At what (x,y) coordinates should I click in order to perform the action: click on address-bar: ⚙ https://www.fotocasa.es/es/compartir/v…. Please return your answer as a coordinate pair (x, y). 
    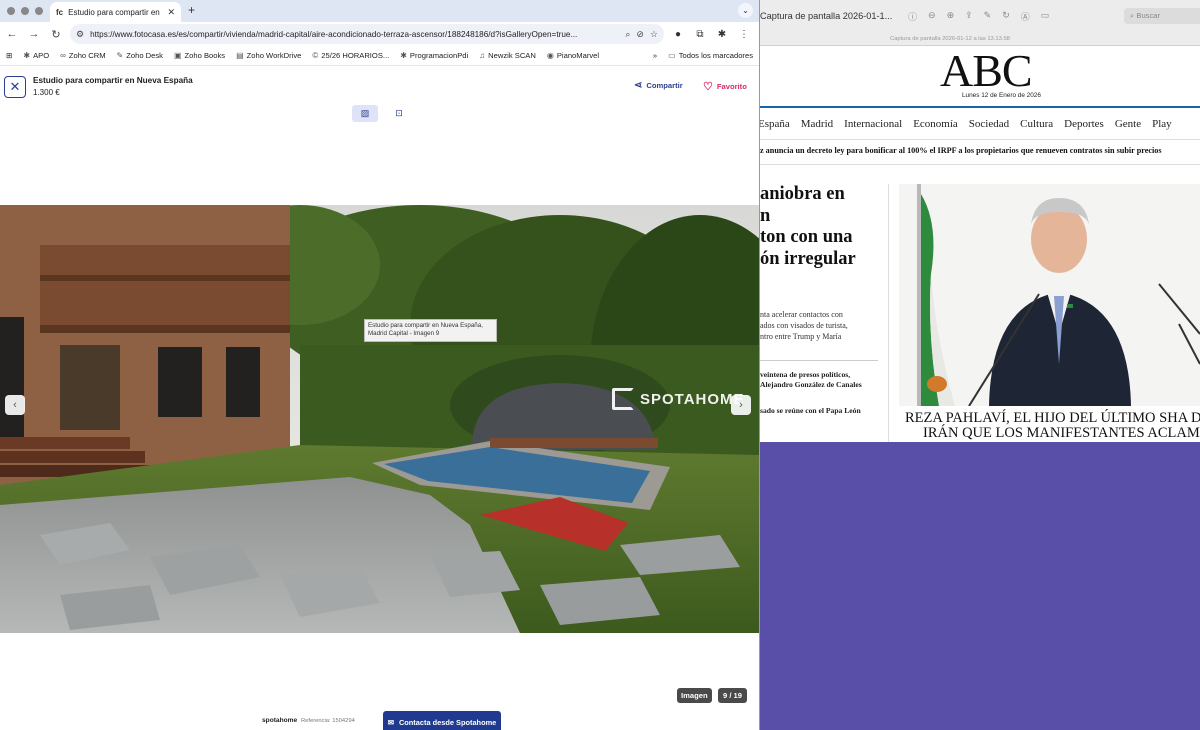
    Looking at the image, I should click on (367, 34).